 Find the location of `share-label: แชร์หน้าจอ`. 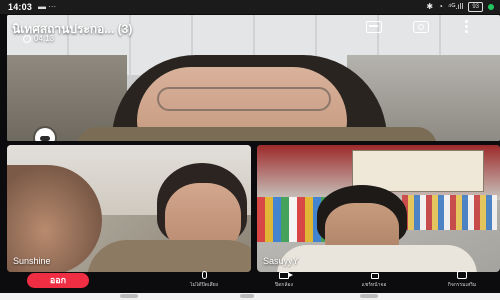

share-label: แชร์หน้าจอ is located at coordinates (374, 285).